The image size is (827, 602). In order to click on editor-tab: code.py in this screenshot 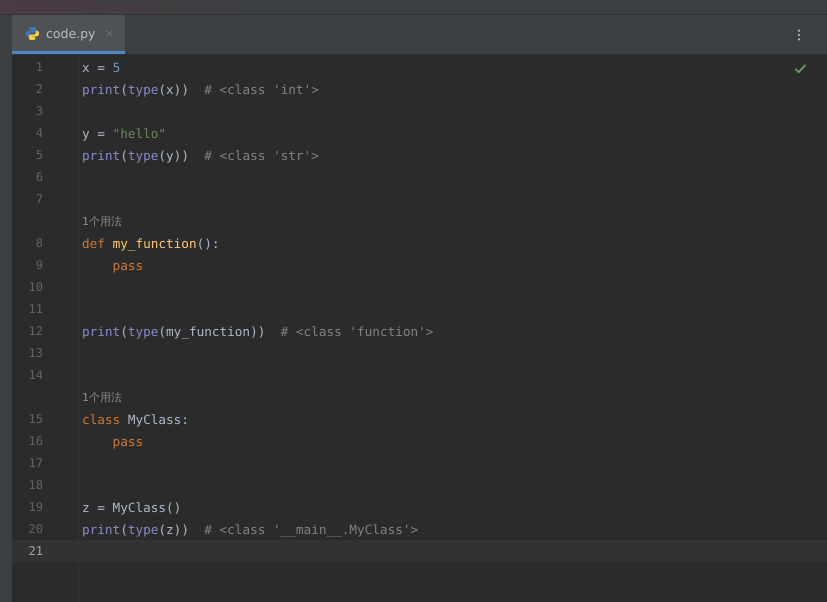, I will do `click(69, 34)`.